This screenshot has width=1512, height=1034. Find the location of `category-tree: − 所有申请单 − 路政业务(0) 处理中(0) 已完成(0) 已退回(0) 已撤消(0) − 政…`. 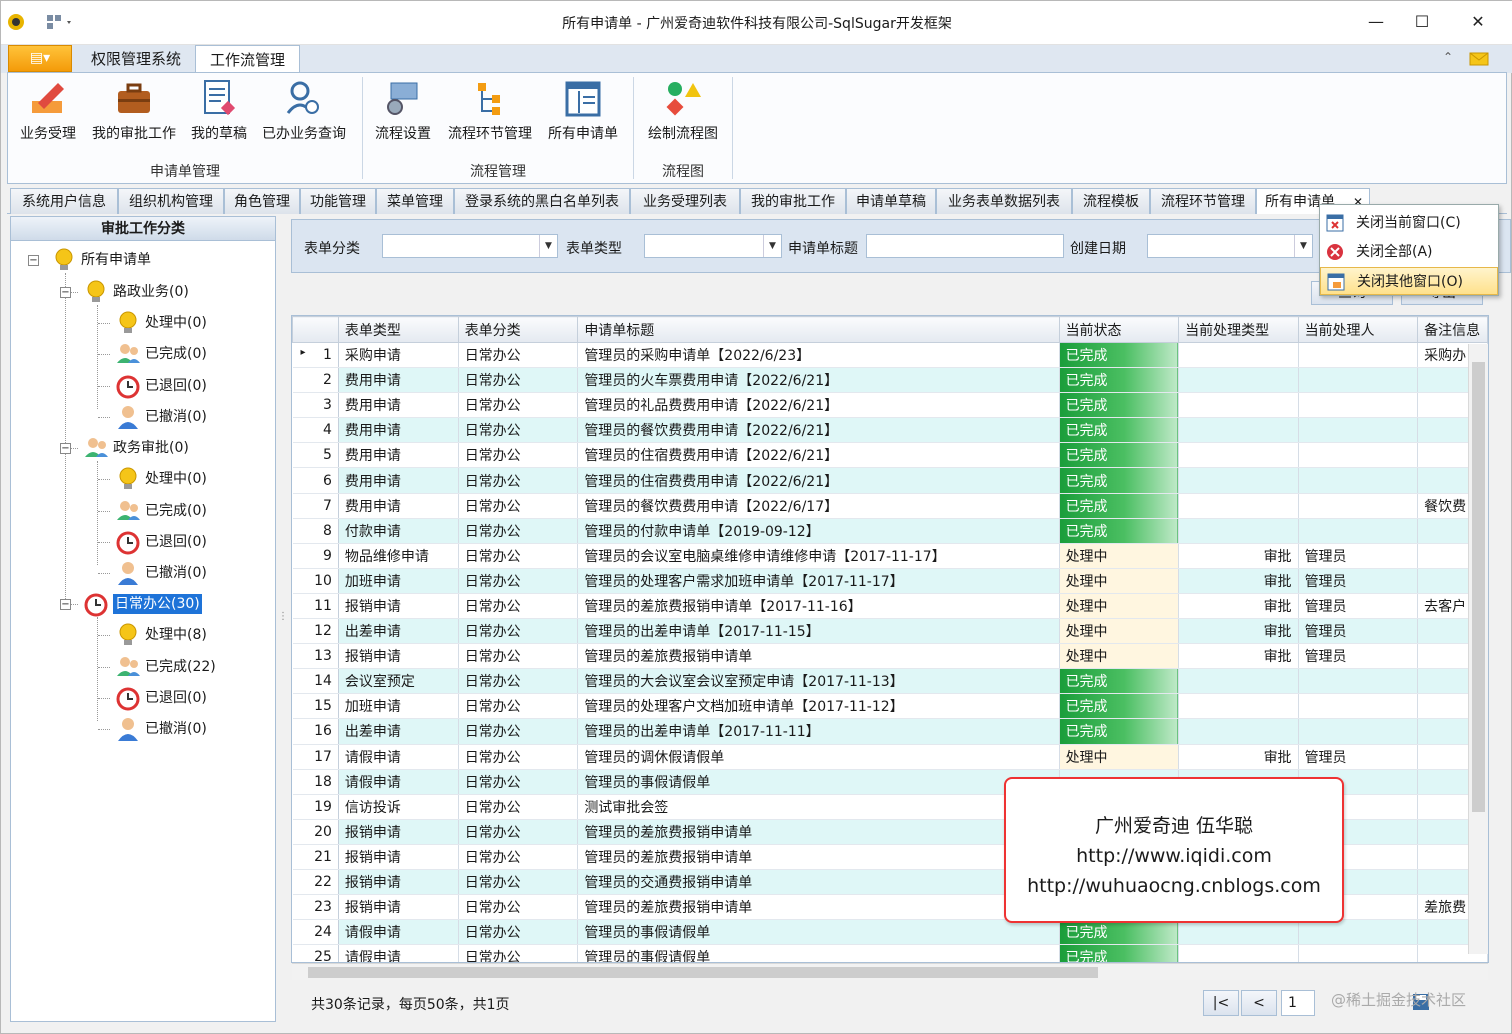

category-tree: − 所有申请单 − 路政业务(0) 处理中(0) 已完成(0) 已退回(0) 已撤消(0) − 政… is located at coordinates (143, 631).